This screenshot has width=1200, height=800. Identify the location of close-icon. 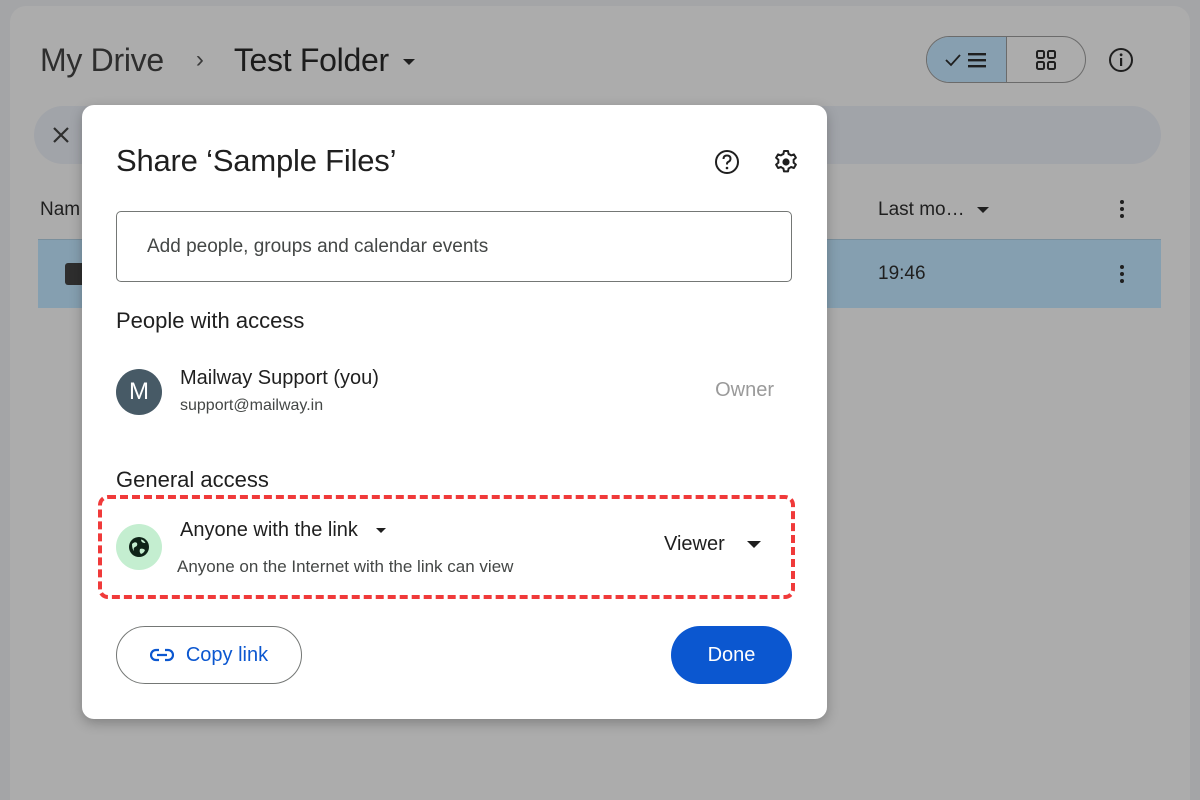
(61, 135).